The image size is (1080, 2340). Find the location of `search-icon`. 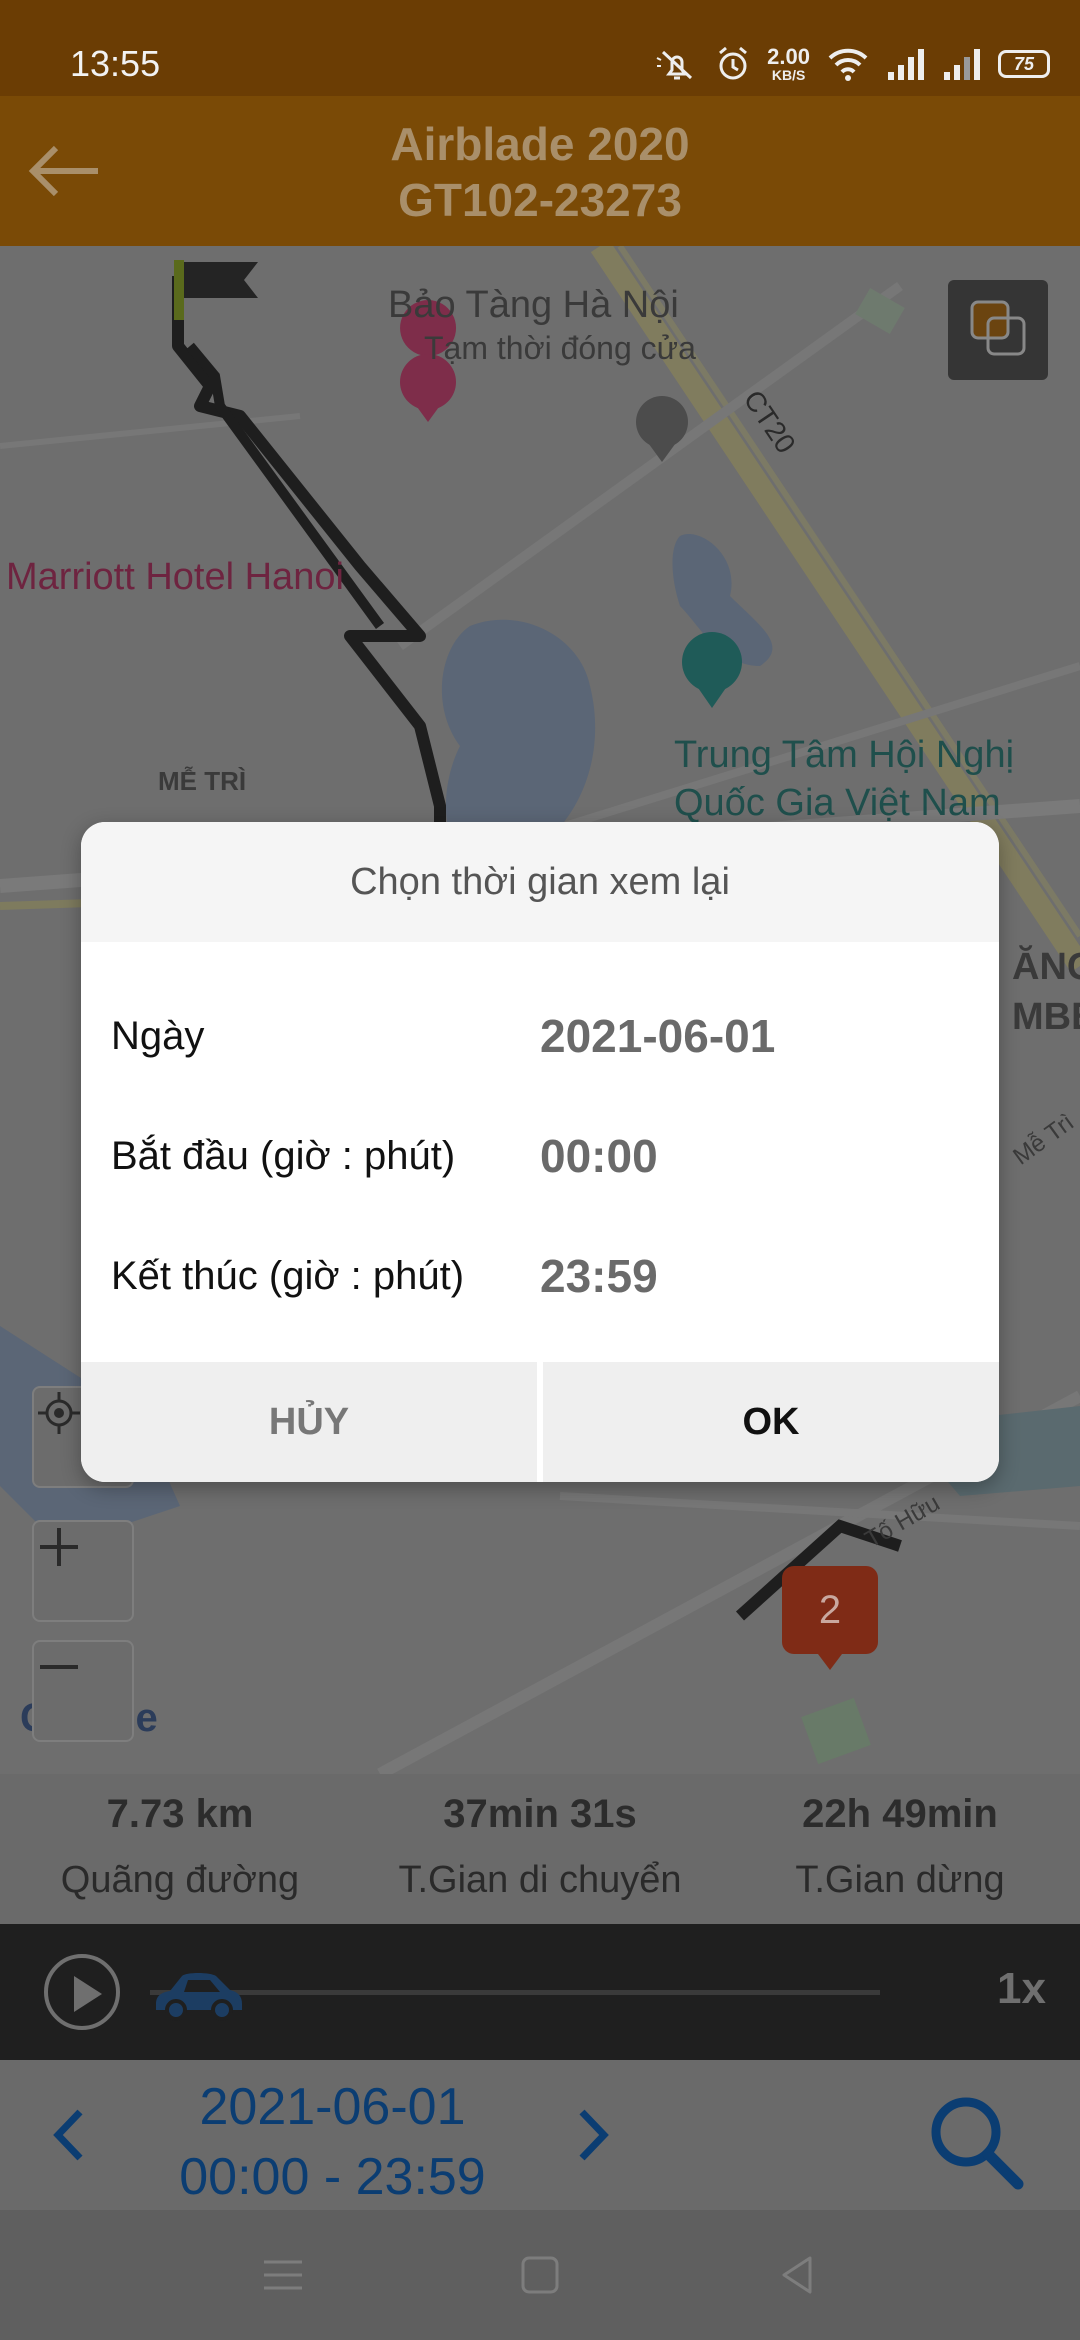

search-icon is located at coordinates (977, 2143).